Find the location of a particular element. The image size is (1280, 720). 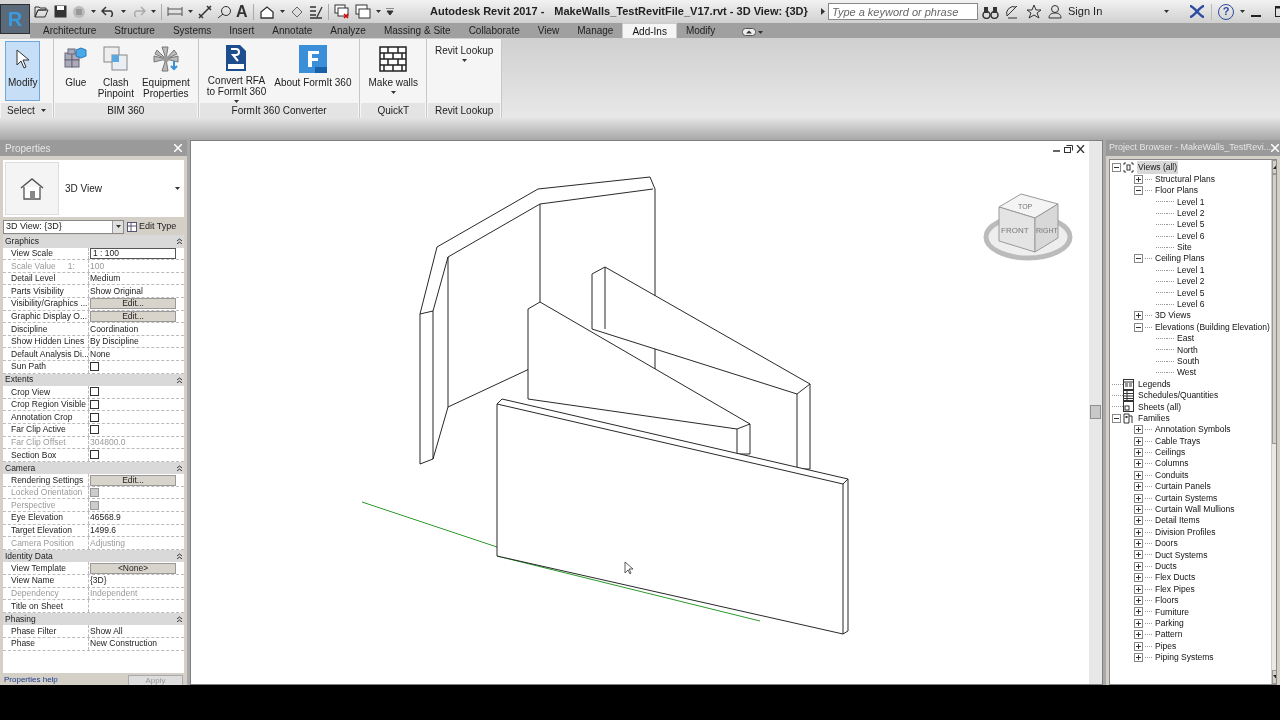

tree-item: Ducts is located at coordinates (1166, 566).